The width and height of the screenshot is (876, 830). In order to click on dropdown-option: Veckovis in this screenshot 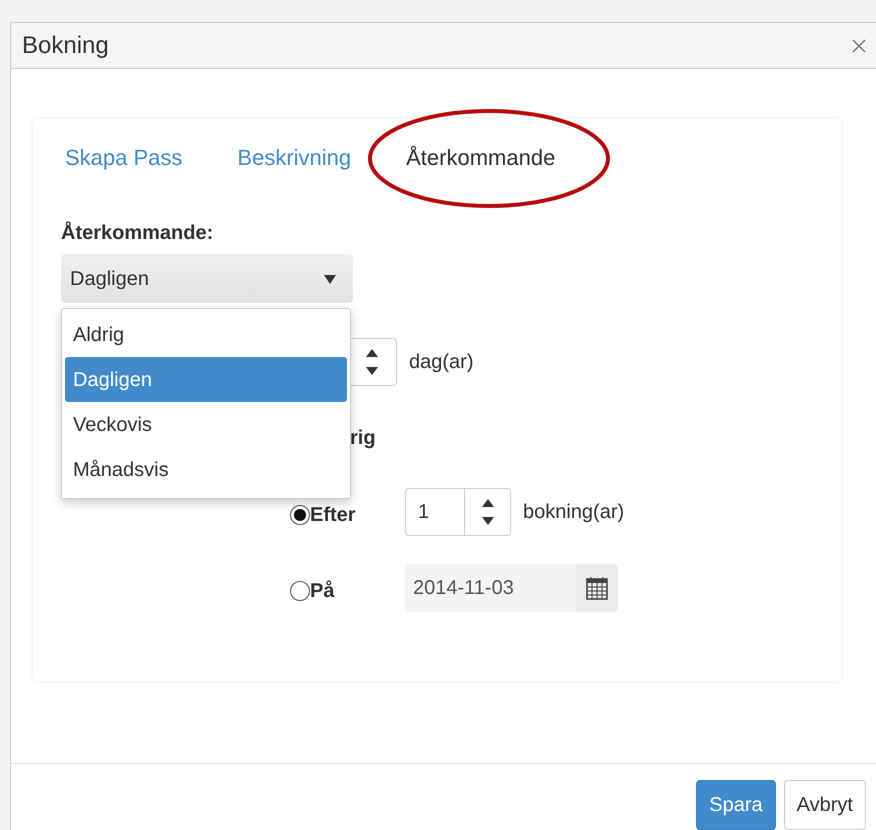, I will do `click(206, 424)`.